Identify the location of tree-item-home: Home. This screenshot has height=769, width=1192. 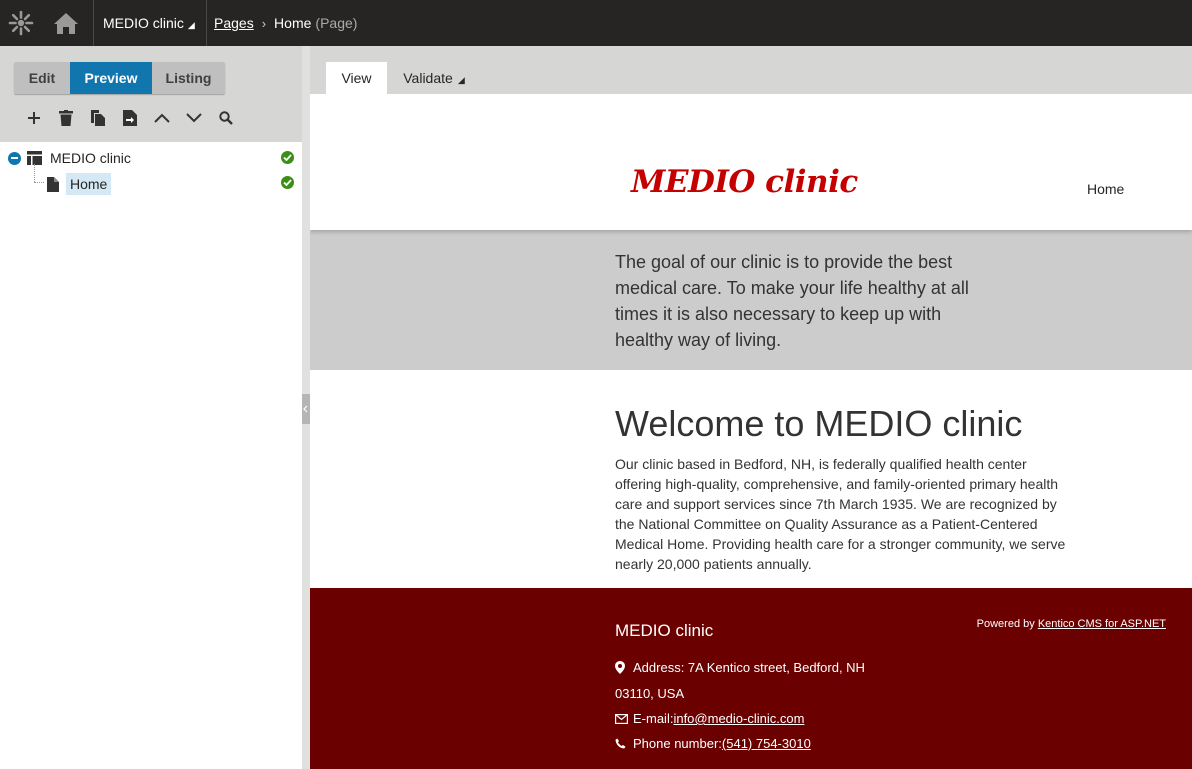
(79, 184).